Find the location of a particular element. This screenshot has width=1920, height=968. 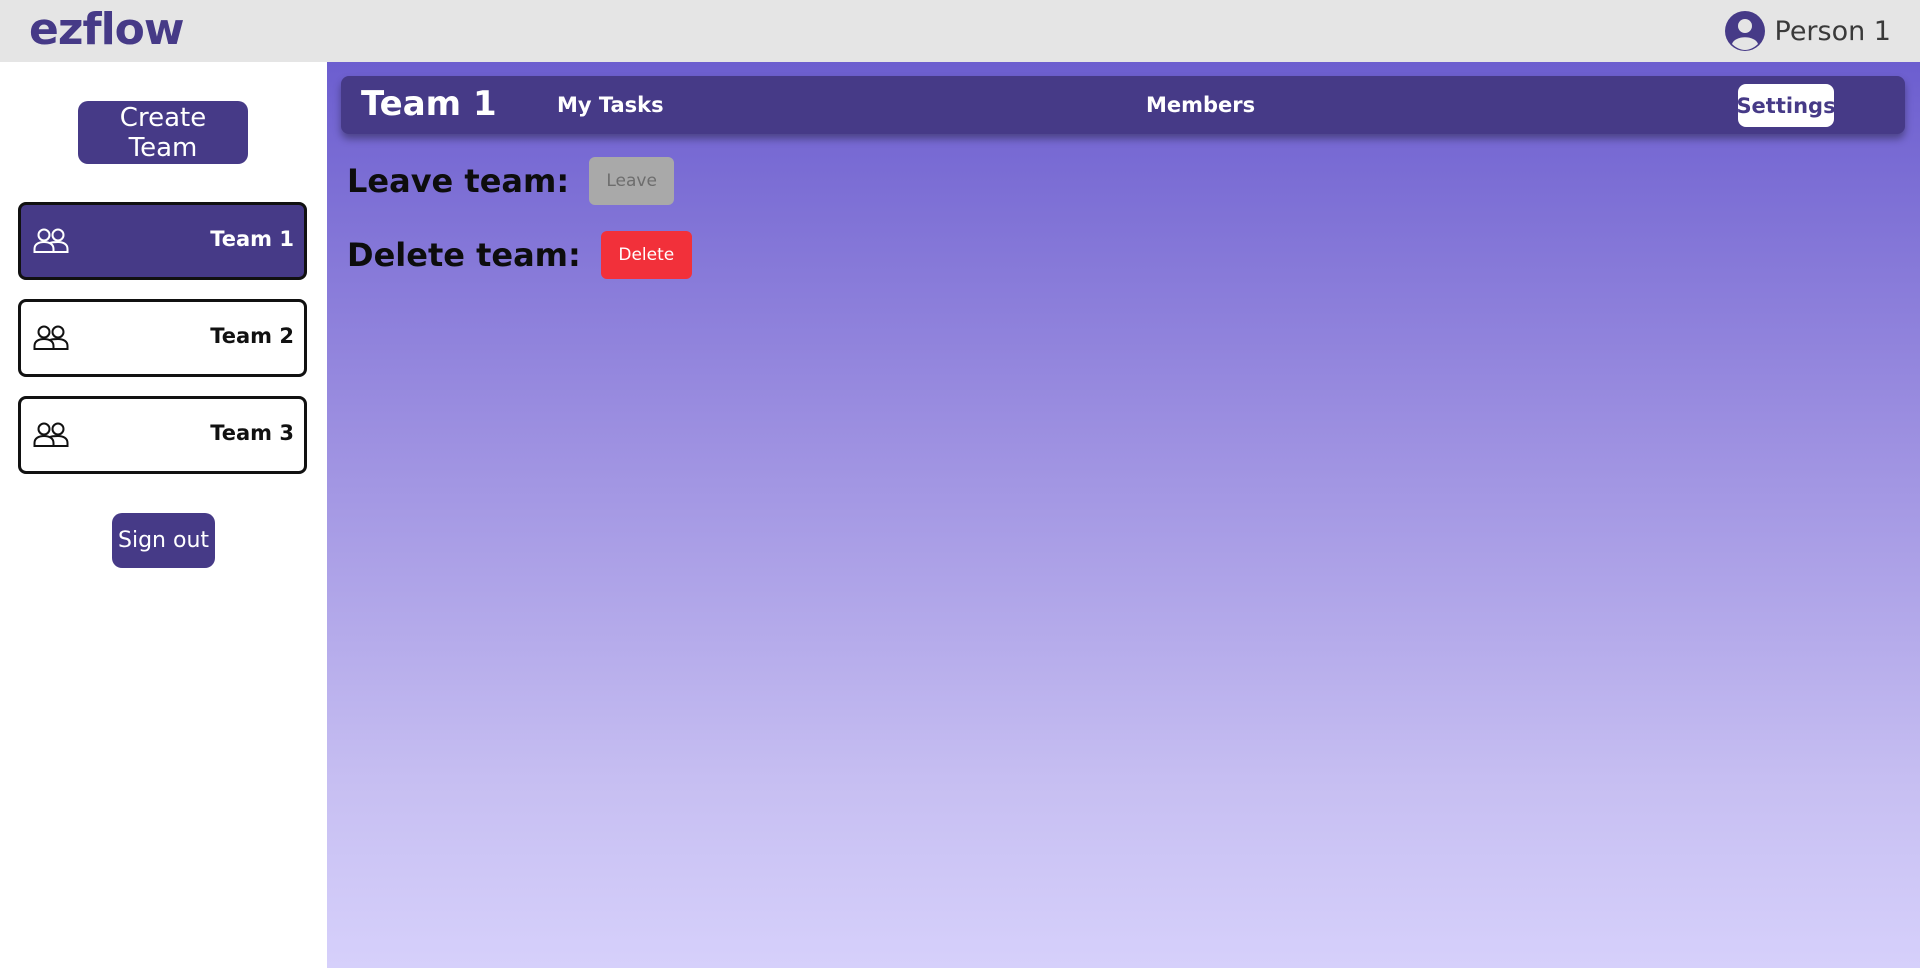

sidebar-item-label: Team 1 is located at coordinates (252, 239).